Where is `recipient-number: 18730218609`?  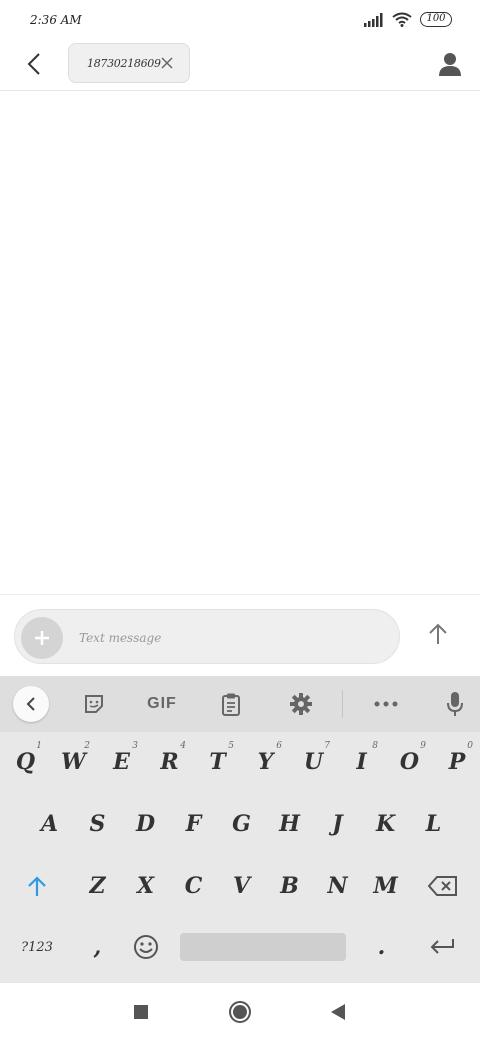 recipient-number: 18730218609 is located at coordinates (124, 63).